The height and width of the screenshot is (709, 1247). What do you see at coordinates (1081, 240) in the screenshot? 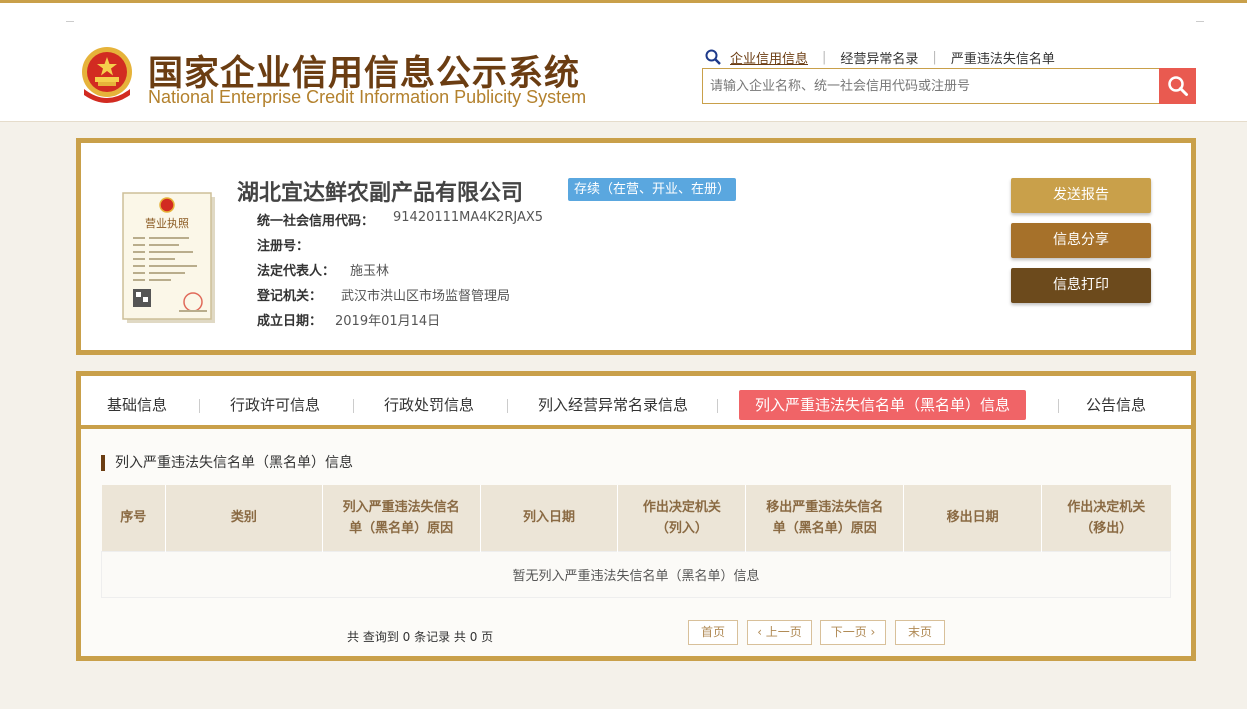
I see `share-info-button: 信息分享` at bounding box center [1081, 240].